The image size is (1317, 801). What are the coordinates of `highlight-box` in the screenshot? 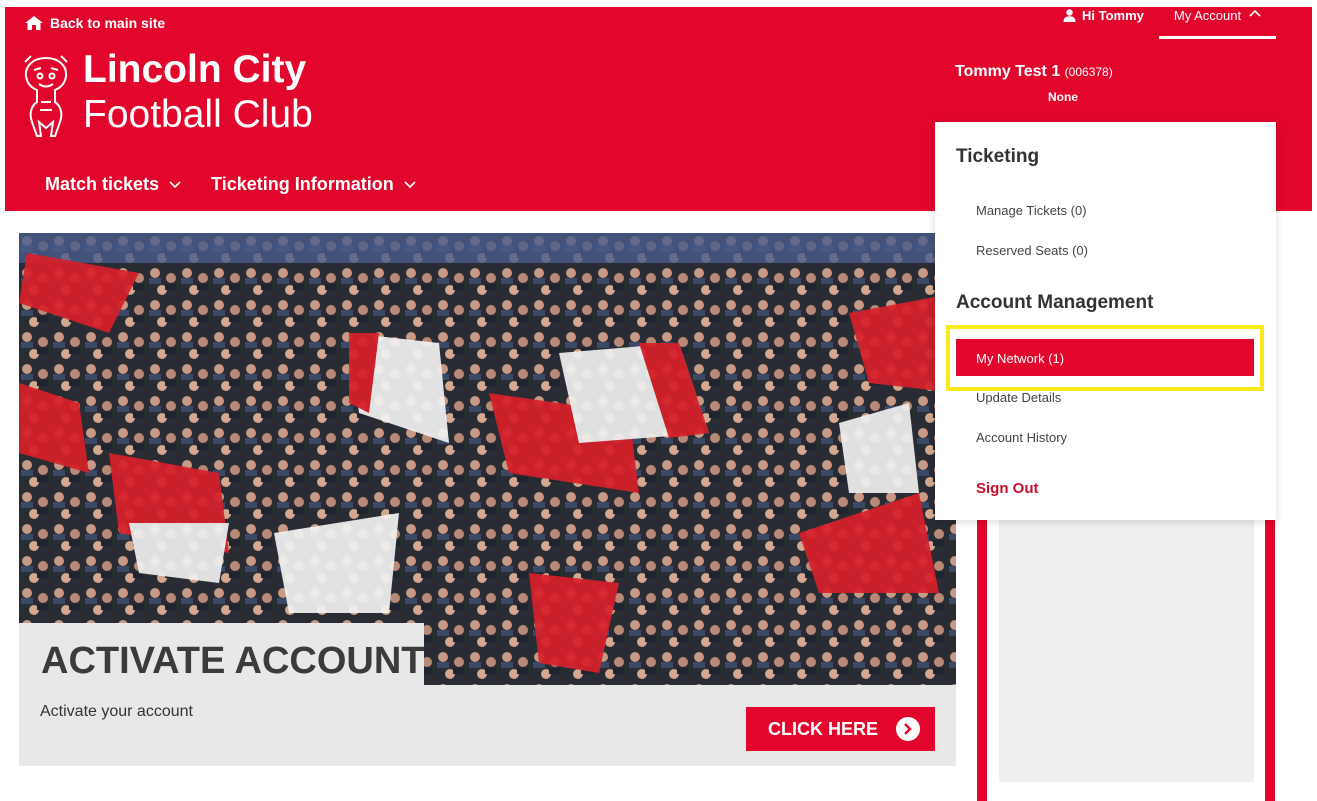 It's located at (1105, 358).